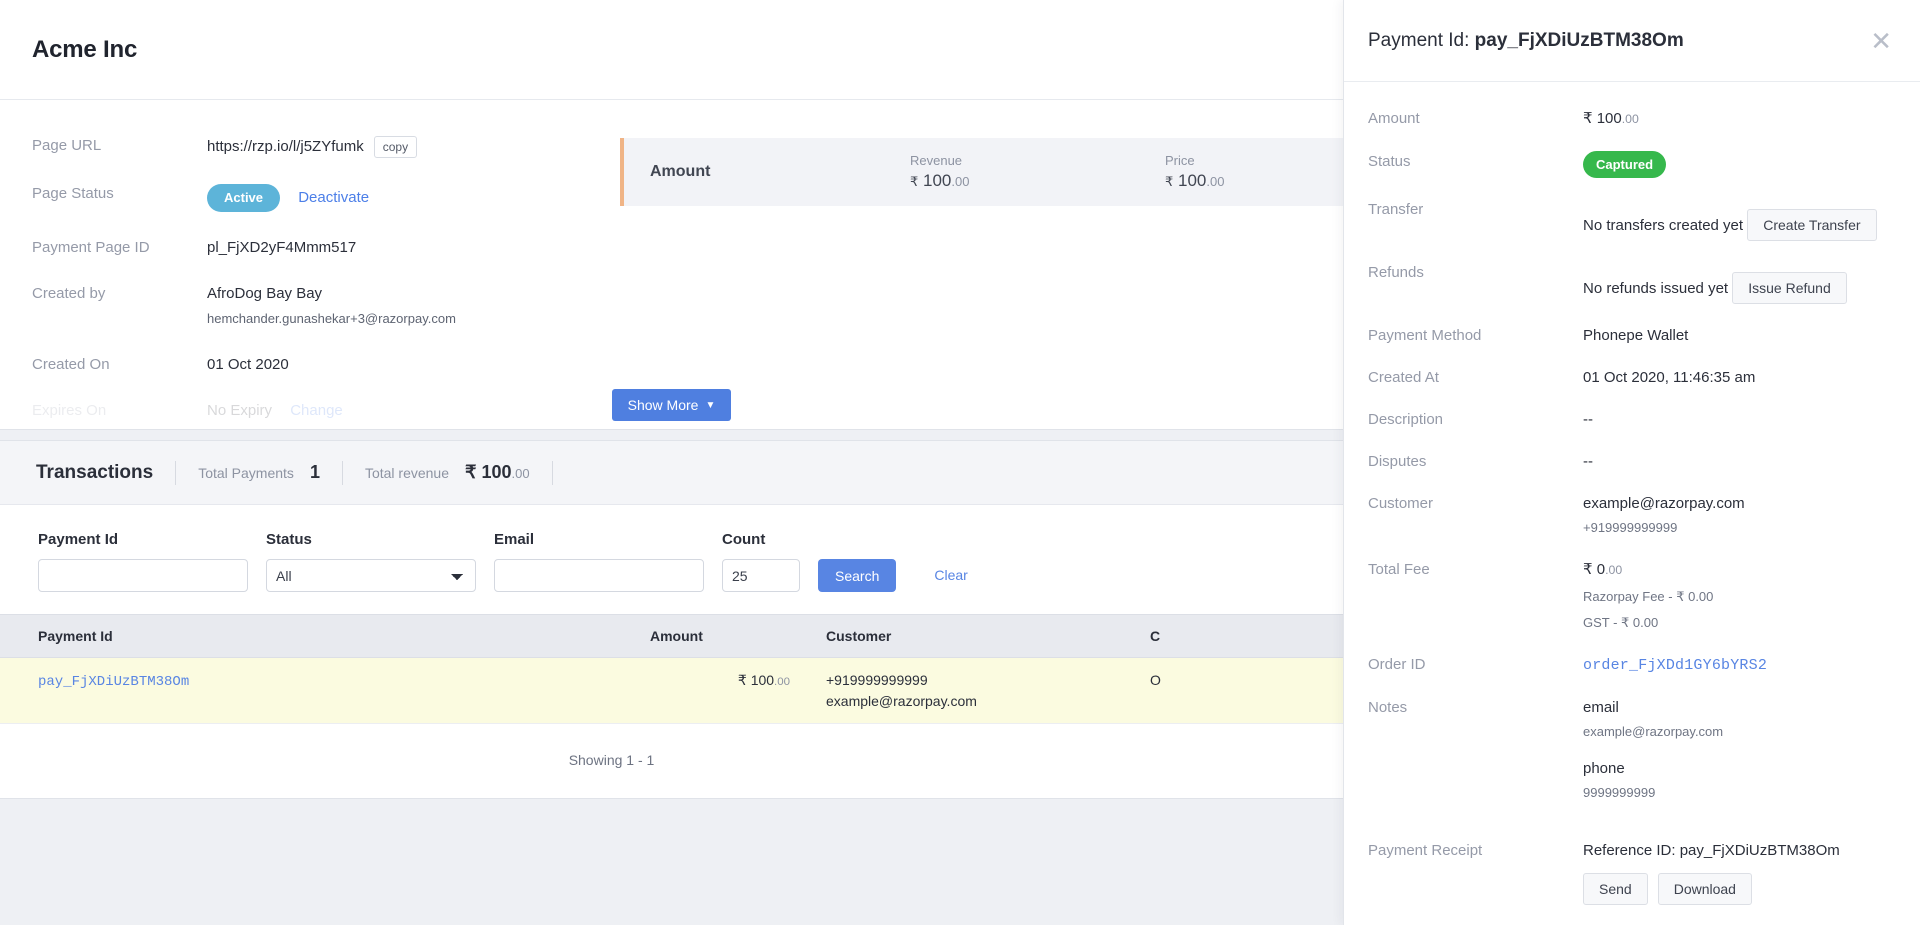  I want to click on note-key-phone: phone, so click(1604, 768).